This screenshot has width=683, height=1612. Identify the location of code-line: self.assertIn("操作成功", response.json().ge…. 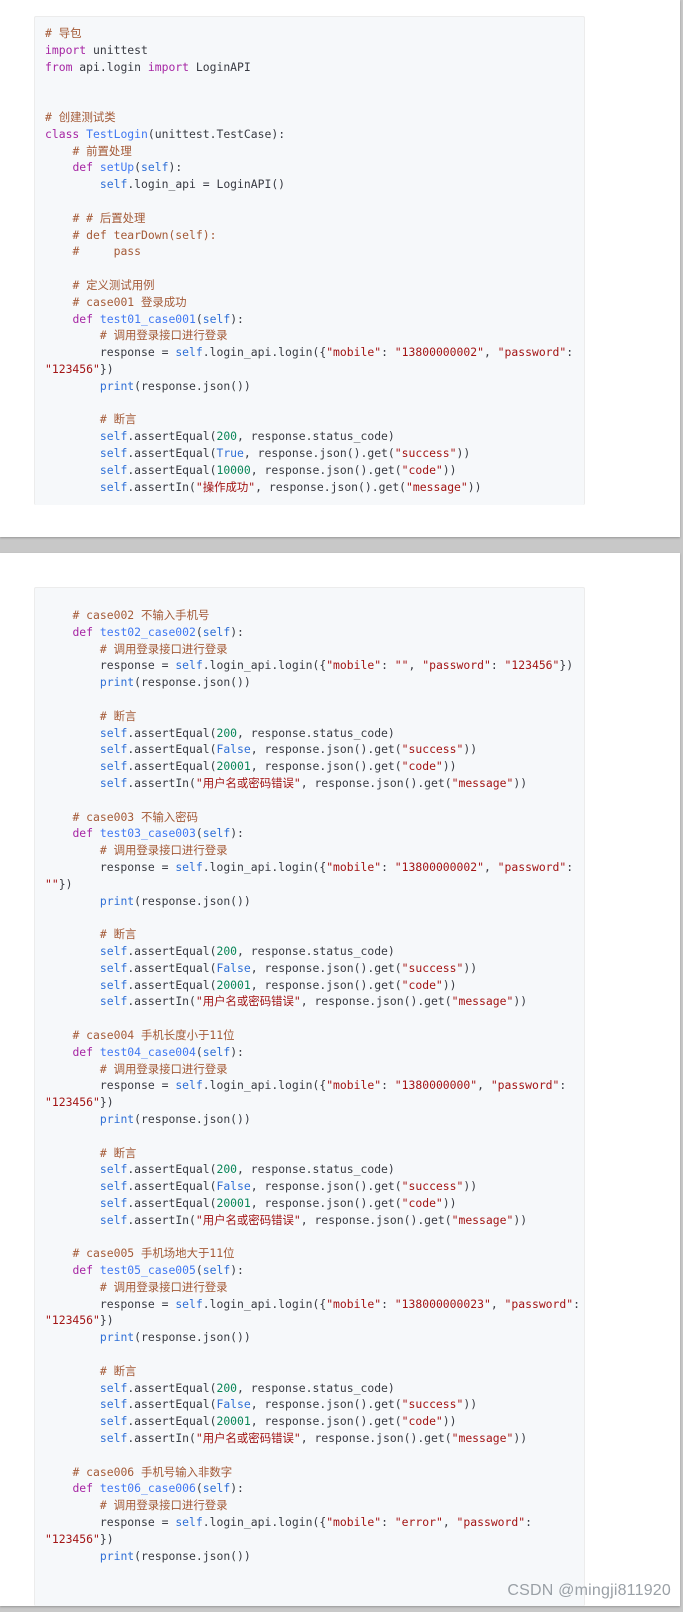
(309, 487).